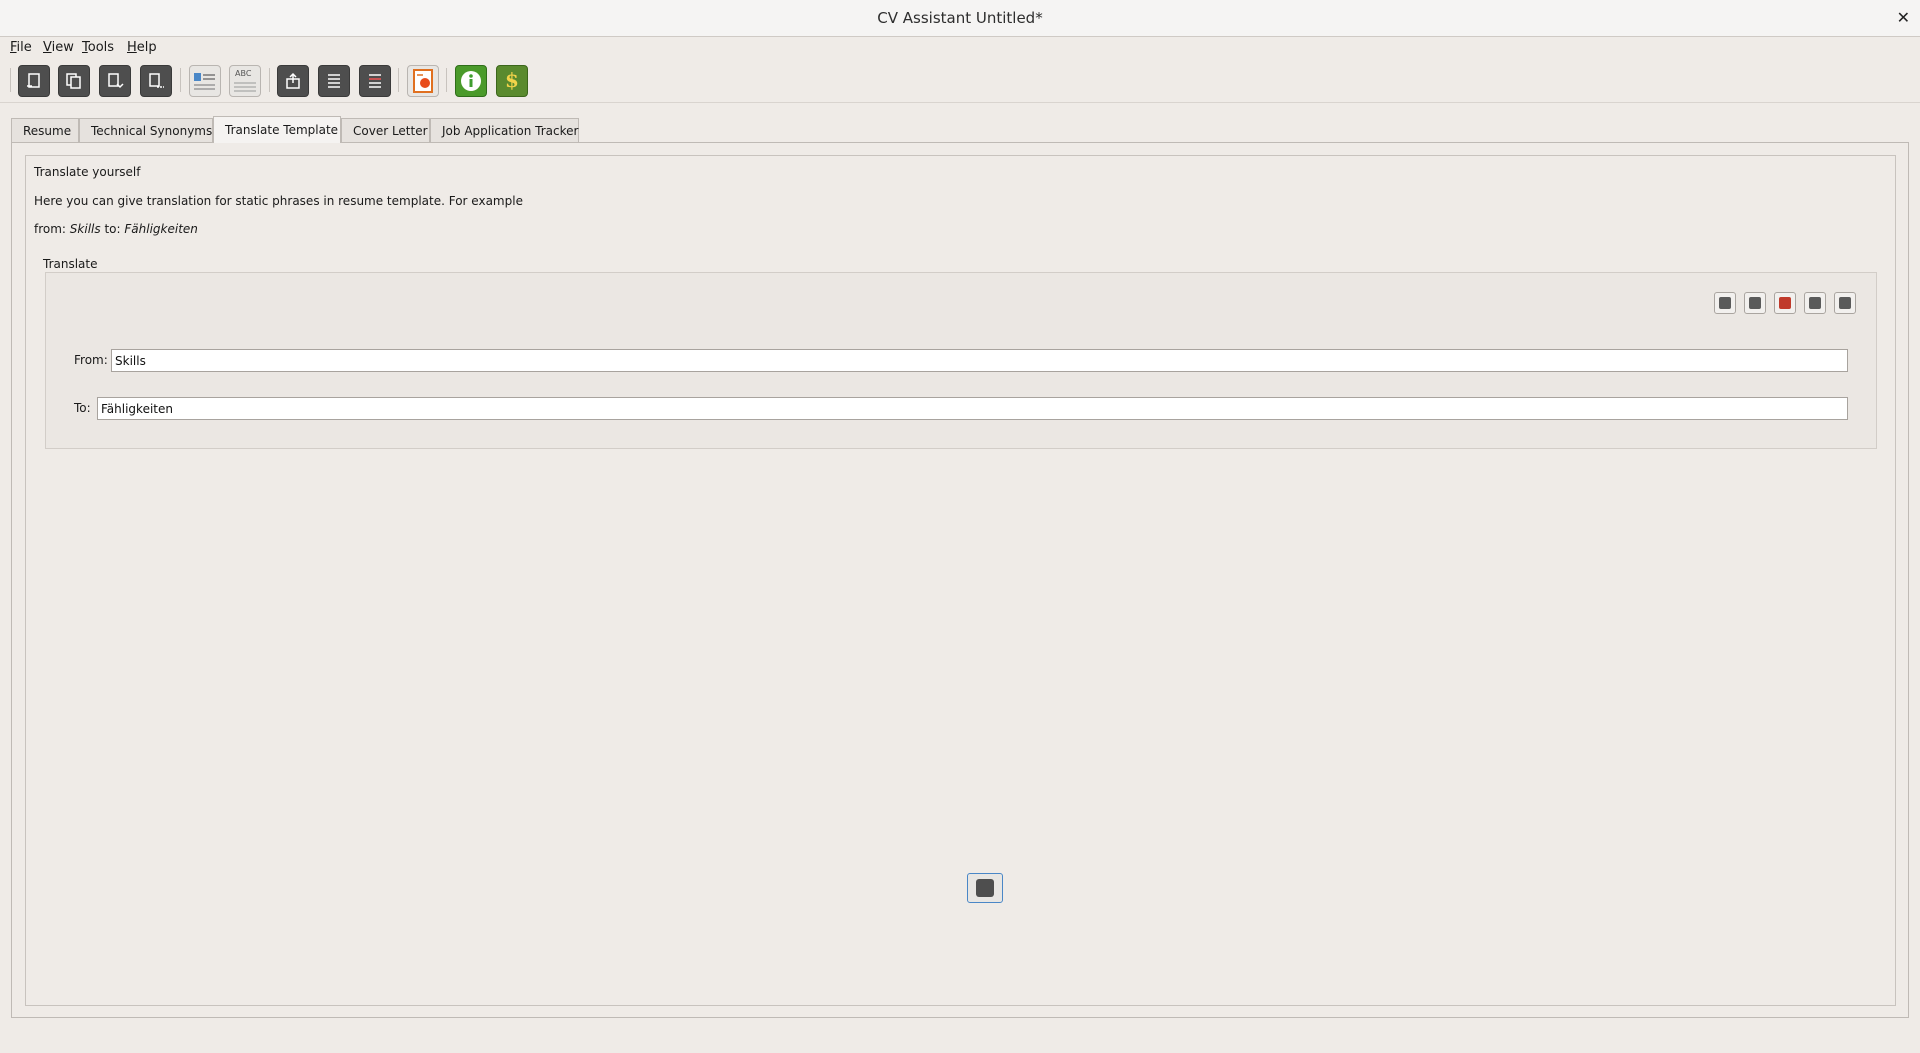 This screenshot has height=1053, width=1920. I want to click on from-label: From:, so click(91, 360).